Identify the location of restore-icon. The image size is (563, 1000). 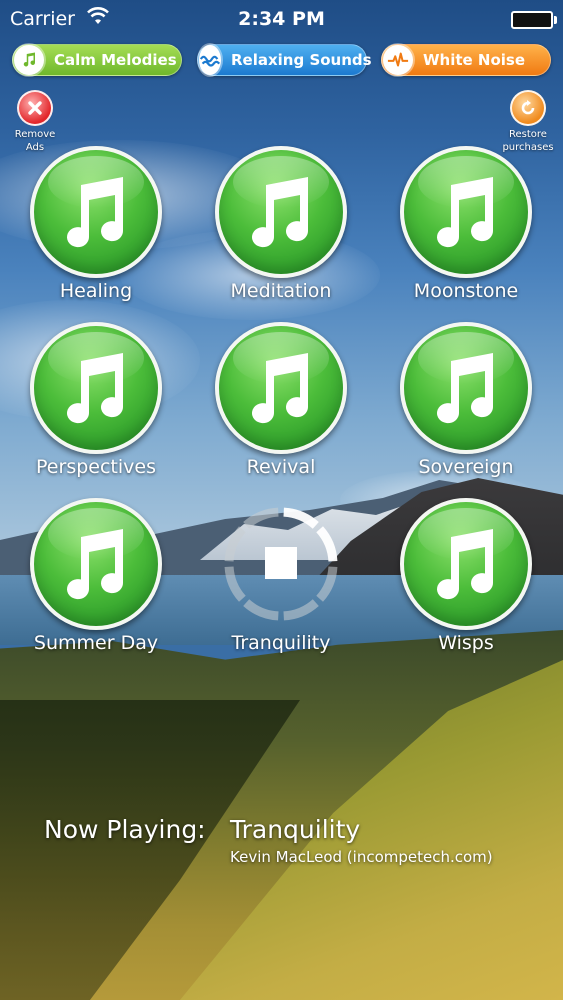
(528, 108).